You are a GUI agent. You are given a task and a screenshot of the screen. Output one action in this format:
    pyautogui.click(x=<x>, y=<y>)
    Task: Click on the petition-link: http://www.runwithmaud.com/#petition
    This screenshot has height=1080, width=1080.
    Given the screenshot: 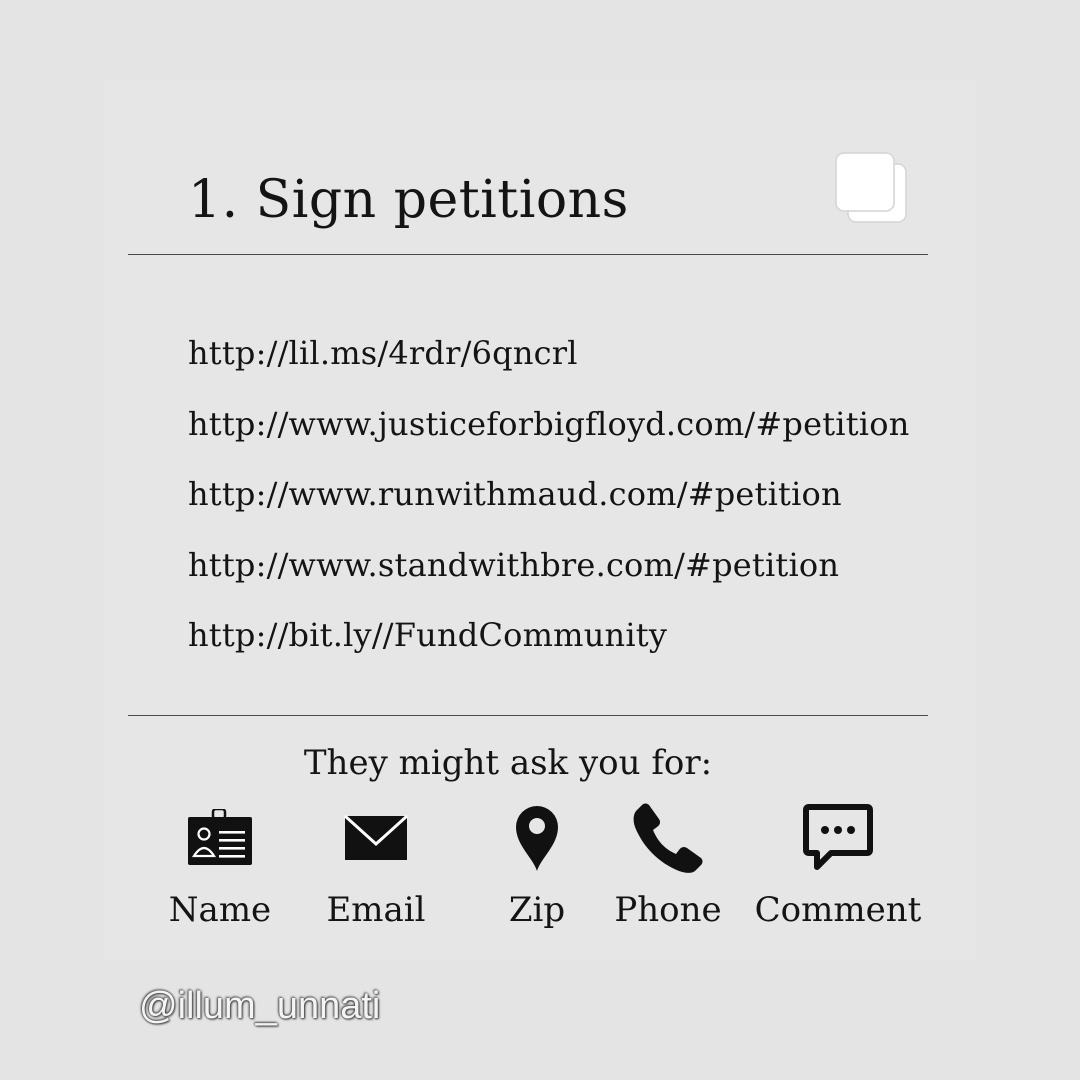 What is the action you would take?
    pyautogui.click(x=549, y=494)
    